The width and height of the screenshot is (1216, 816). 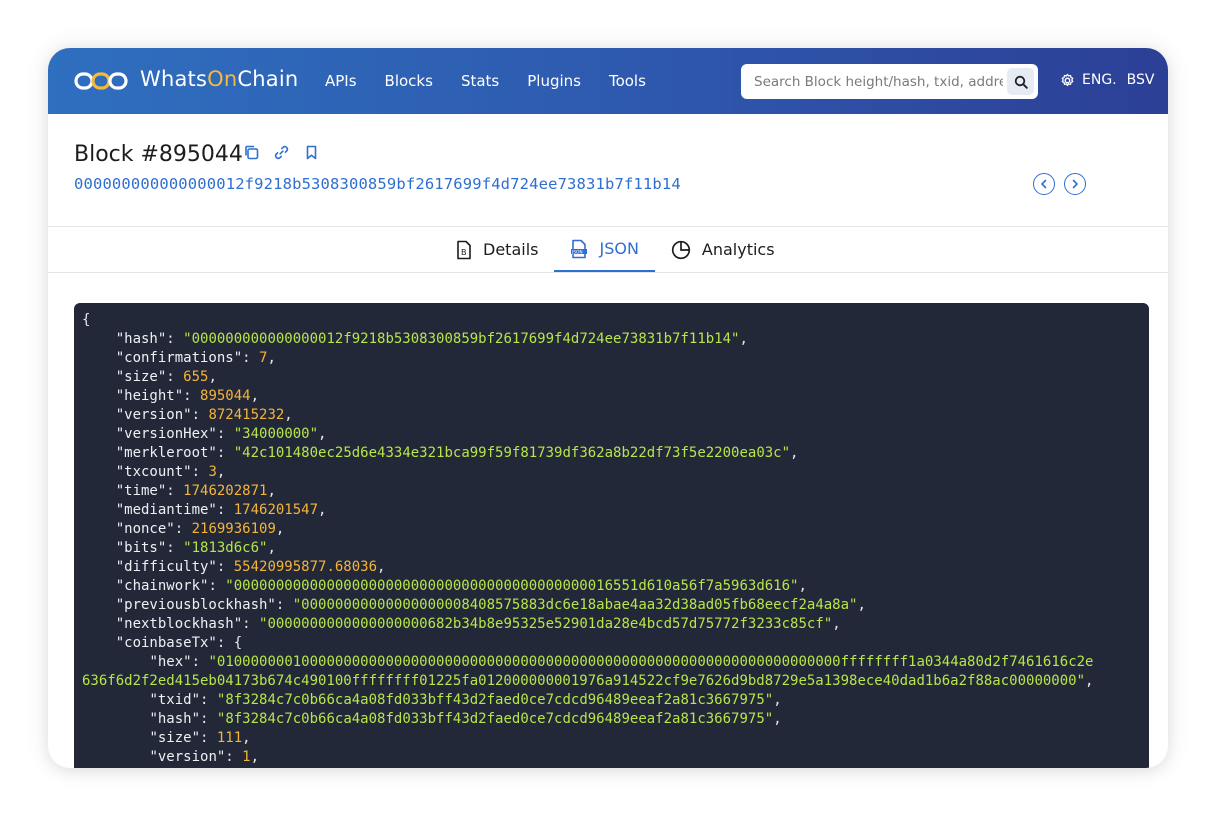 I want to click on gear-icon, so click(x=1067, y=79).